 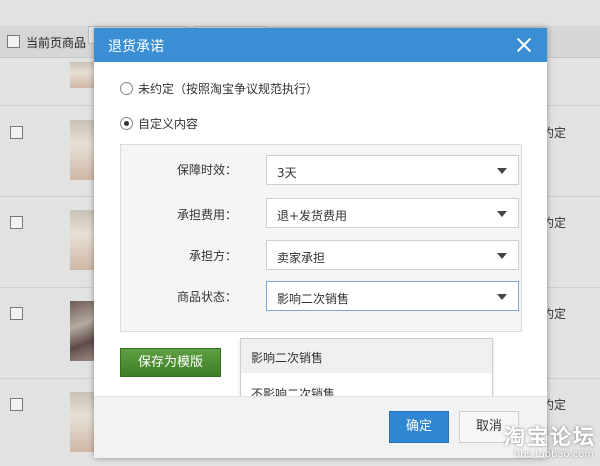 I want to click on option-custom: 自定义内容, so click(x=159, y=123).